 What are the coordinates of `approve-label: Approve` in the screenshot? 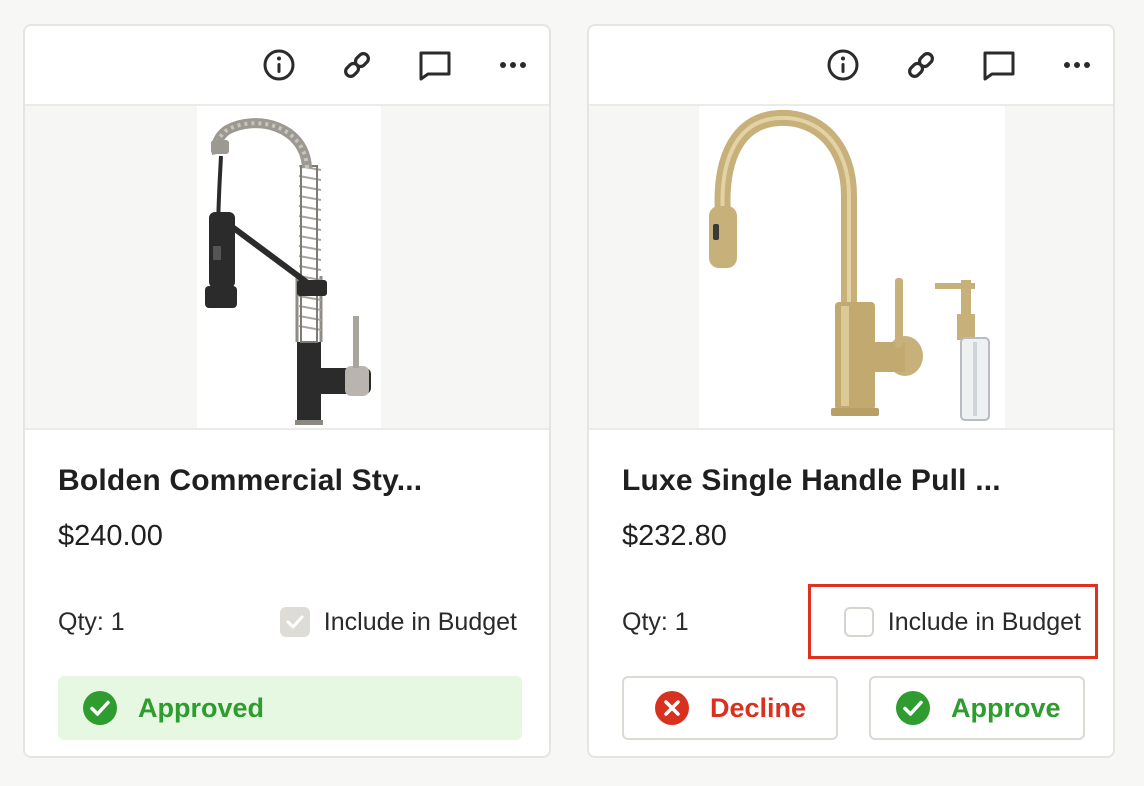 It's located at (1006, 707).